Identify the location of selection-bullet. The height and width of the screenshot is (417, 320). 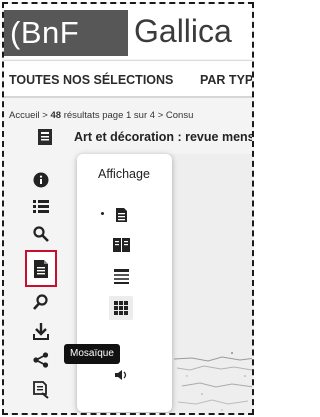
(102, 213).